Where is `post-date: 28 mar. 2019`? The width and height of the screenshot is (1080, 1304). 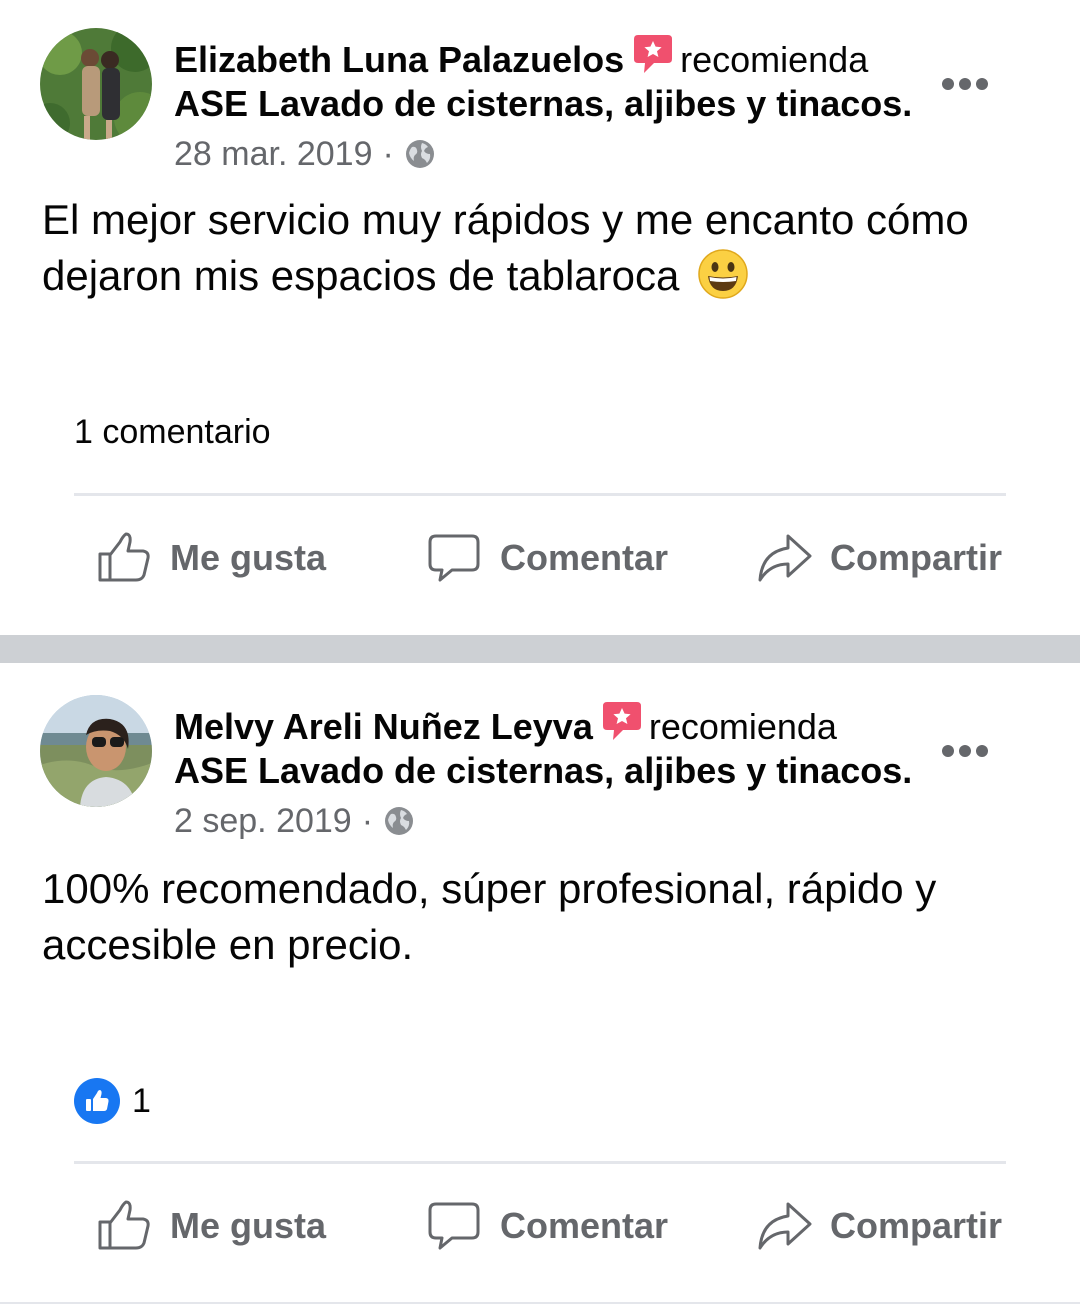 post-date: 28 mar. 2019 is located at coordinates (273, 154).